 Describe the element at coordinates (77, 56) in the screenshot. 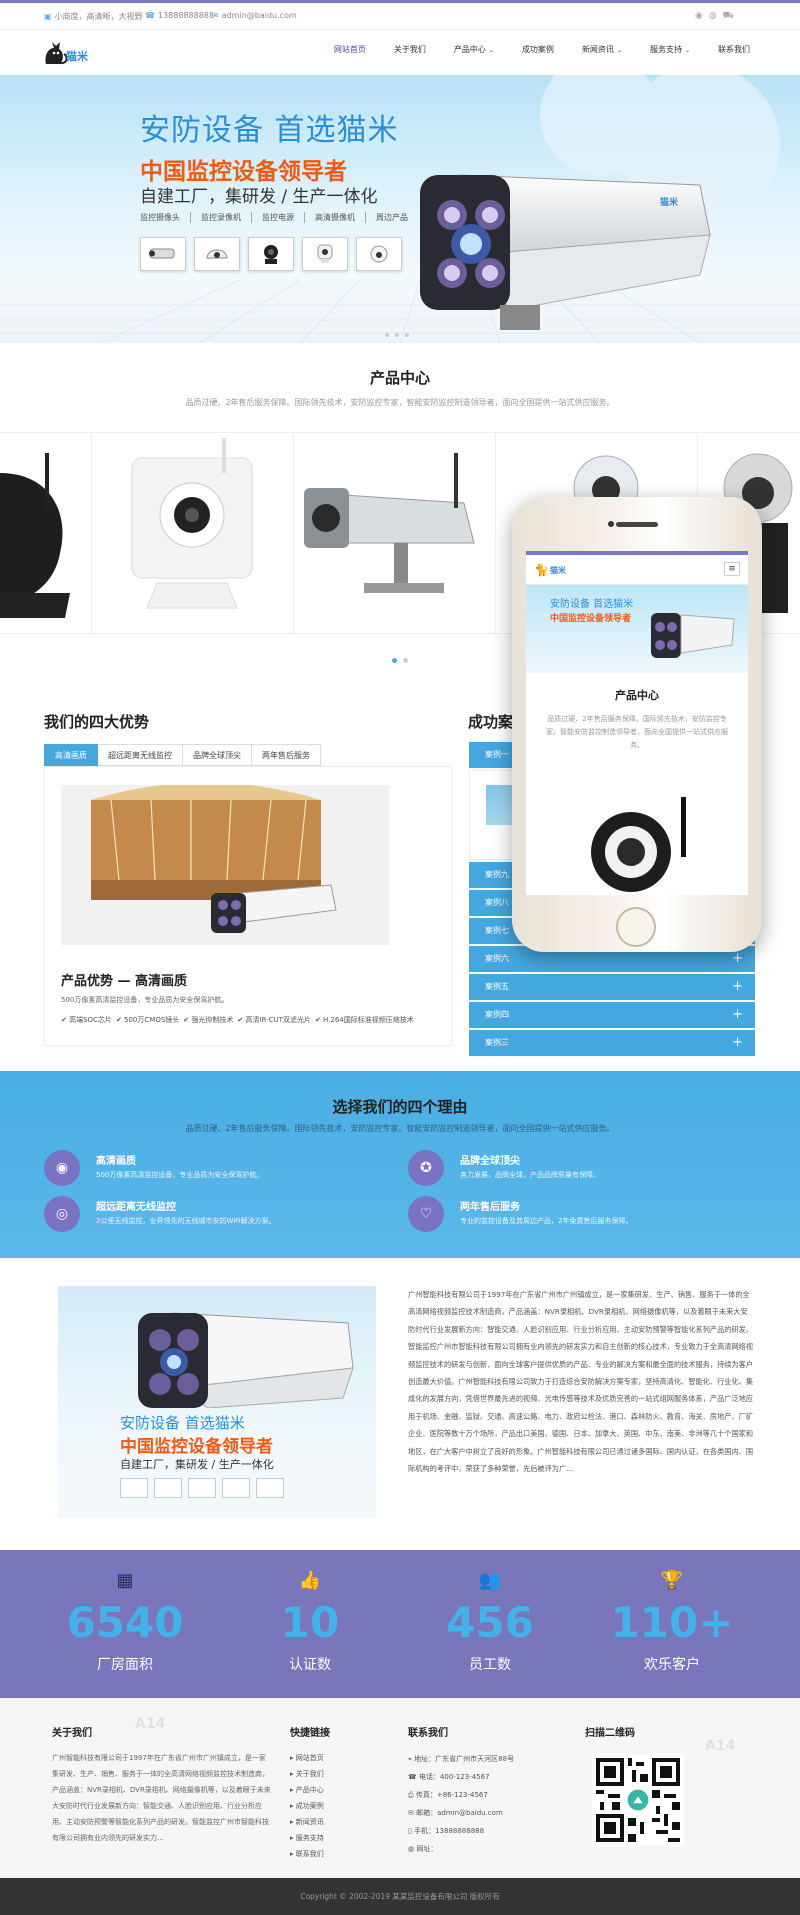

I see `logo-text: 猫米` at that location.